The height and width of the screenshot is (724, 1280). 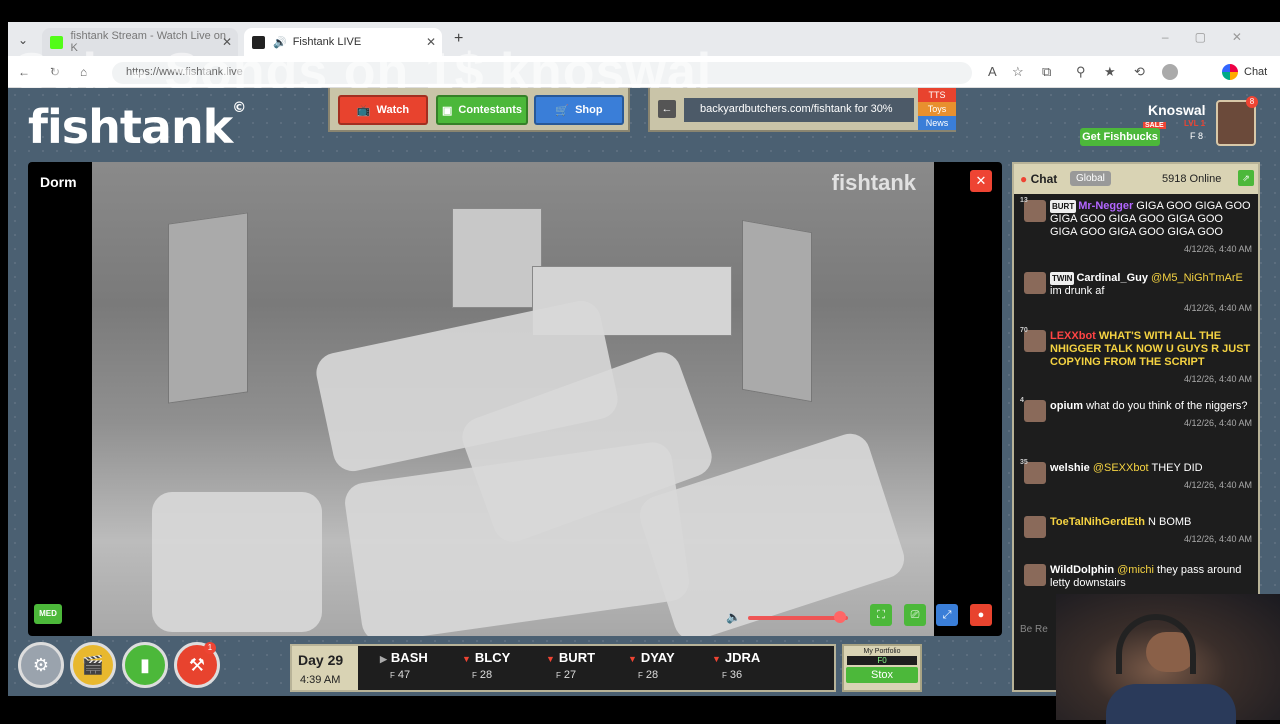 What do you see at coordinates (1197, 278) in the screenshot?
I see `mention: @M5_NiGhTmArE` at bounding box center [1197, 278].